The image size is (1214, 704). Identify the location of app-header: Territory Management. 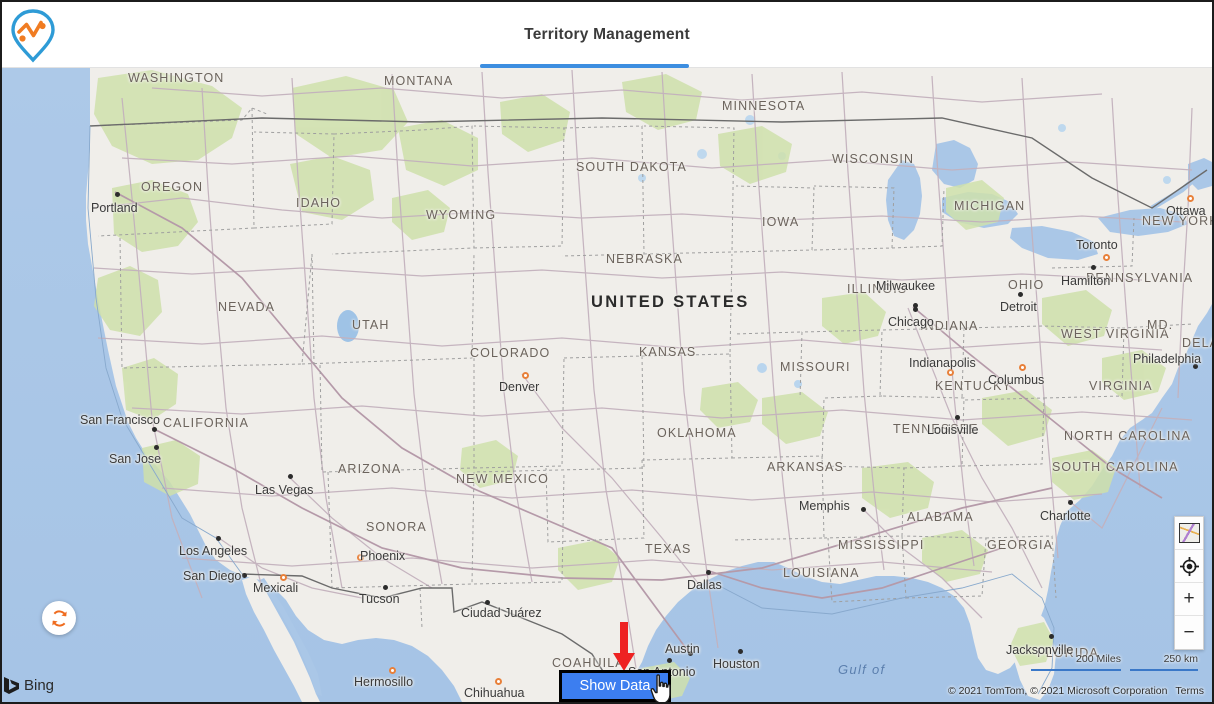
(607, 35).